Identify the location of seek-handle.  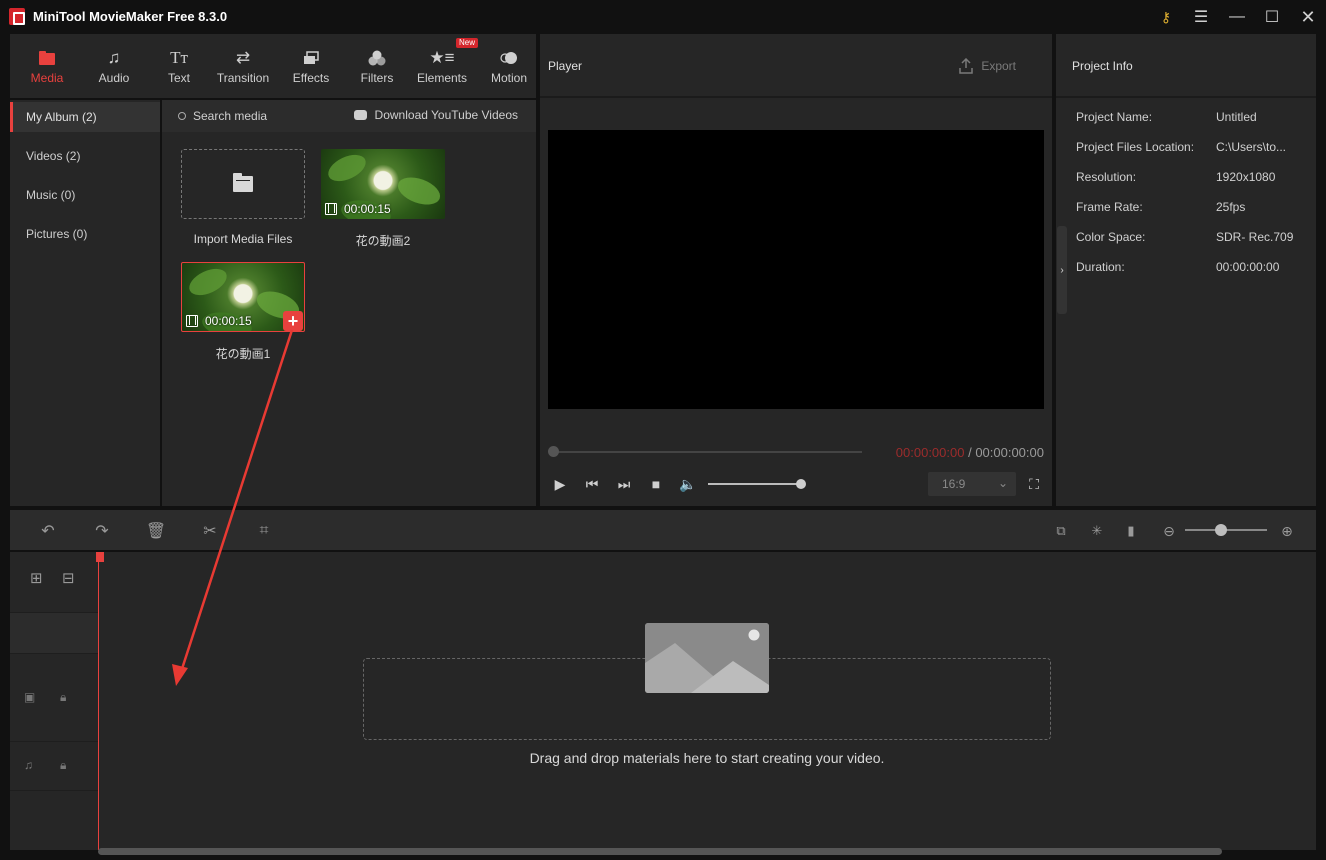
(553, 451).